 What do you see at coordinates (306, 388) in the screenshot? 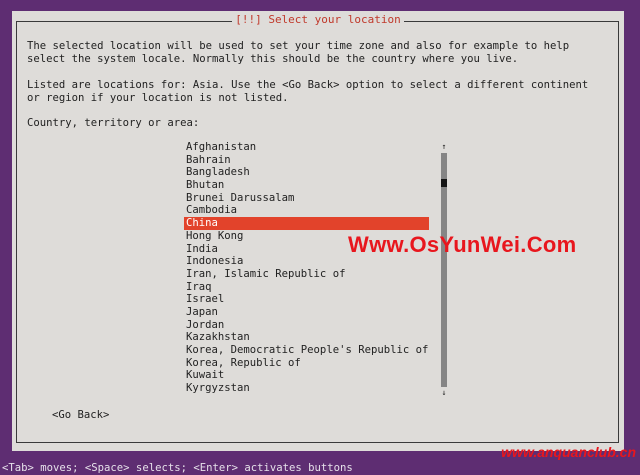
I see `country-option: Kyrgyzstan` at bounding box center [306, 388].